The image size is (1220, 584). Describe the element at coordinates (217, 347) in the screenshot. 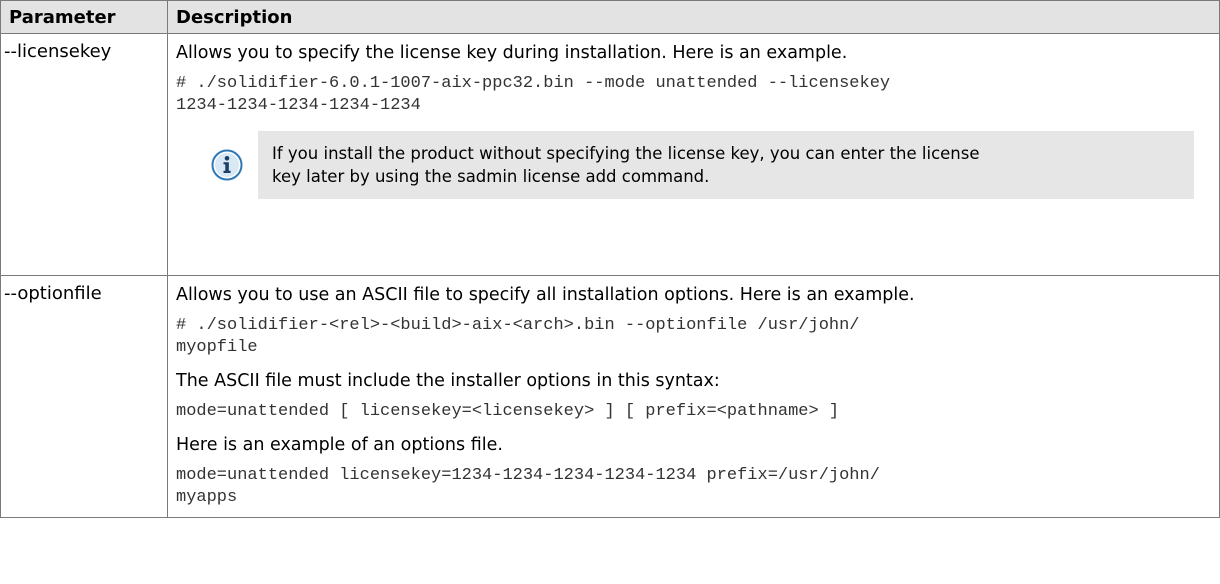

I see `code-example-line: myopfile` at that location.